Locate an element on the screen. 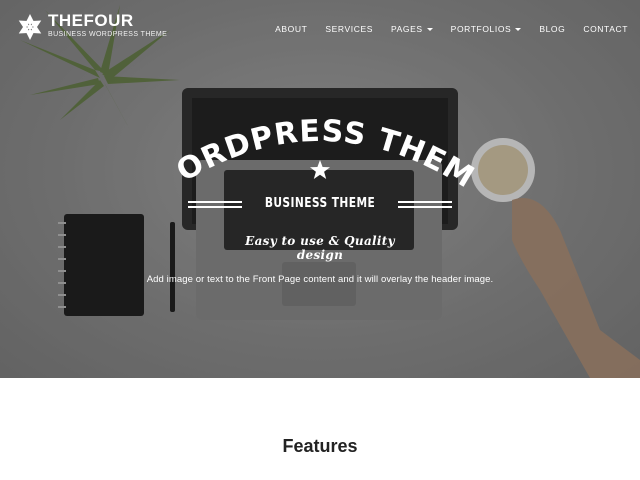  hero-subtitle: BUSINESS THEME is located at coordinates (320, 203).